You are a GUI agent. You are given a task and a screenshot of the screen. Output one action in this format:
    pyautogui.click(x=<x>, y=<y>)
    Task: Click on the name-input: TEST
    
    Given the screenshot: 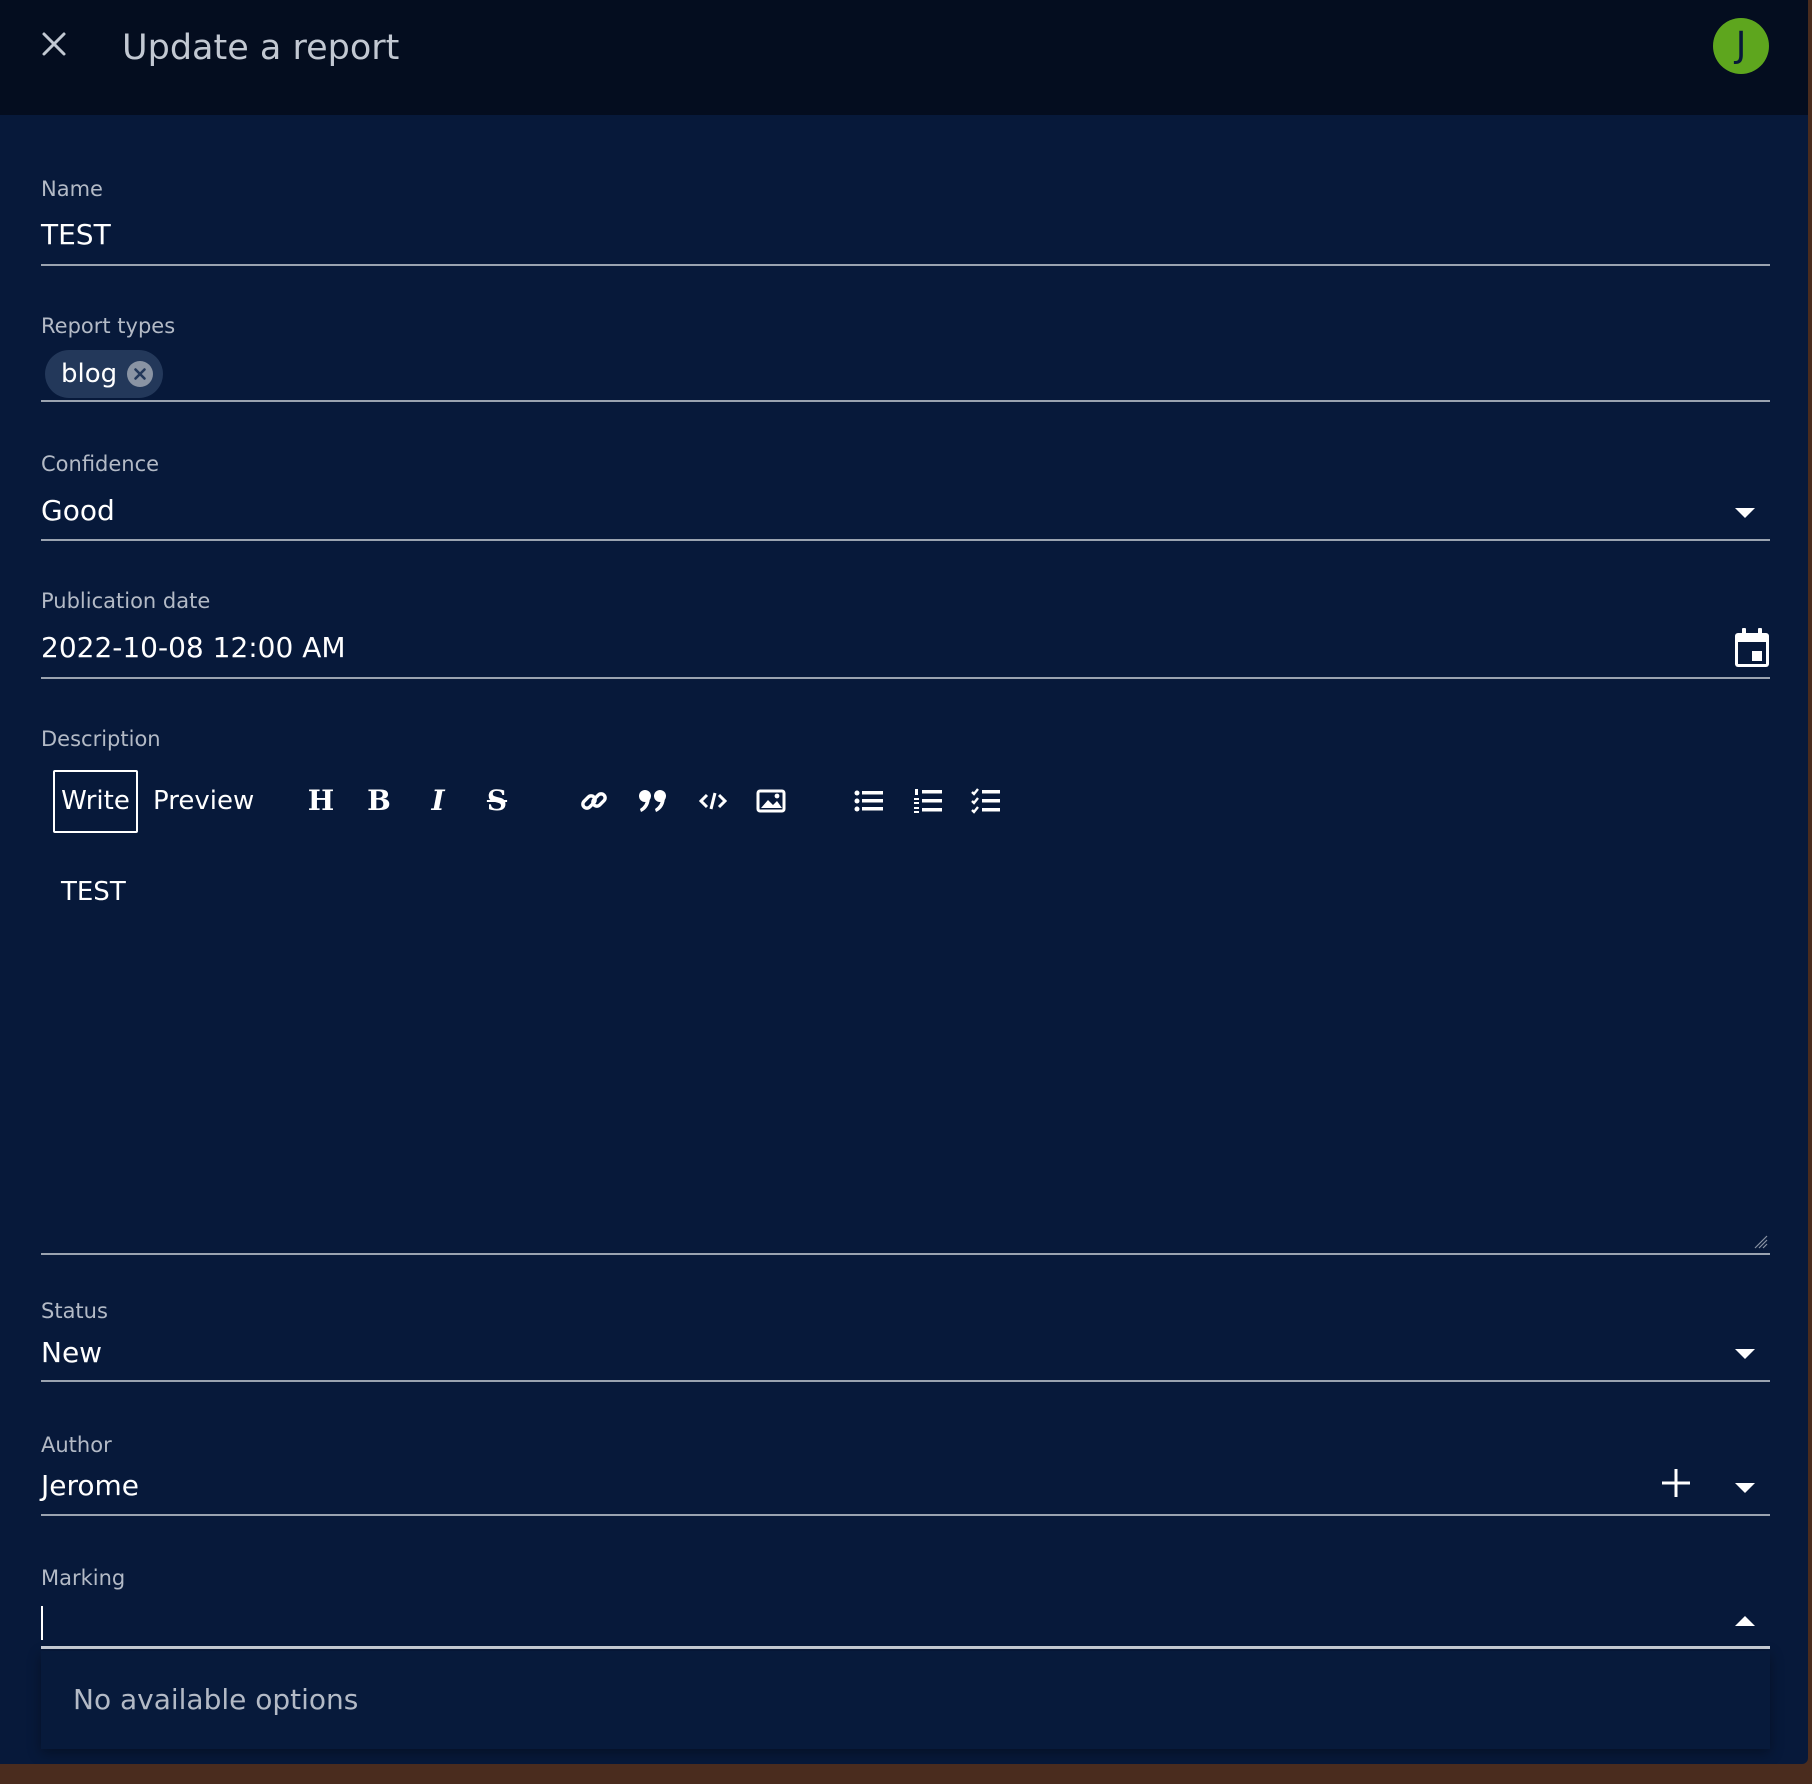 What is the action you would take?
    pyautogui.click(x=76, y=235)
    